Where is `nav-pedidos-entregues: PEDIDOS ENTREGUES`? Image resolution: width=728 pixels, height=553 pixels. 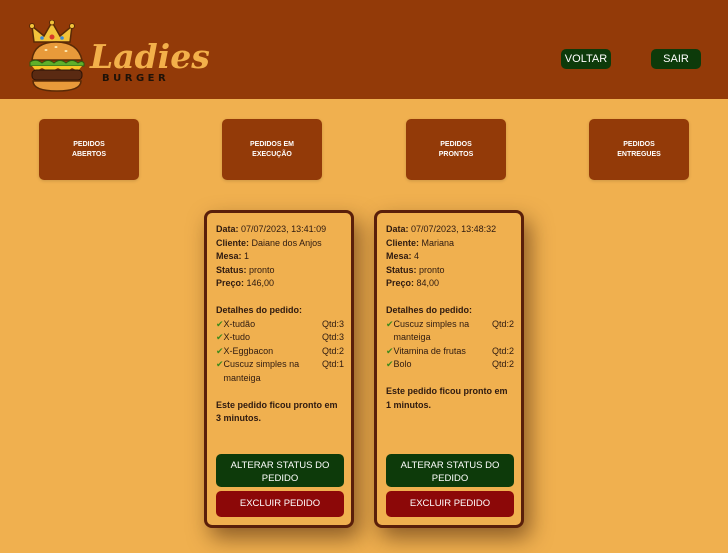 nav-pedidos-entregues: PEDIDOS ENTREGUES is located at coordinates (639, 149).